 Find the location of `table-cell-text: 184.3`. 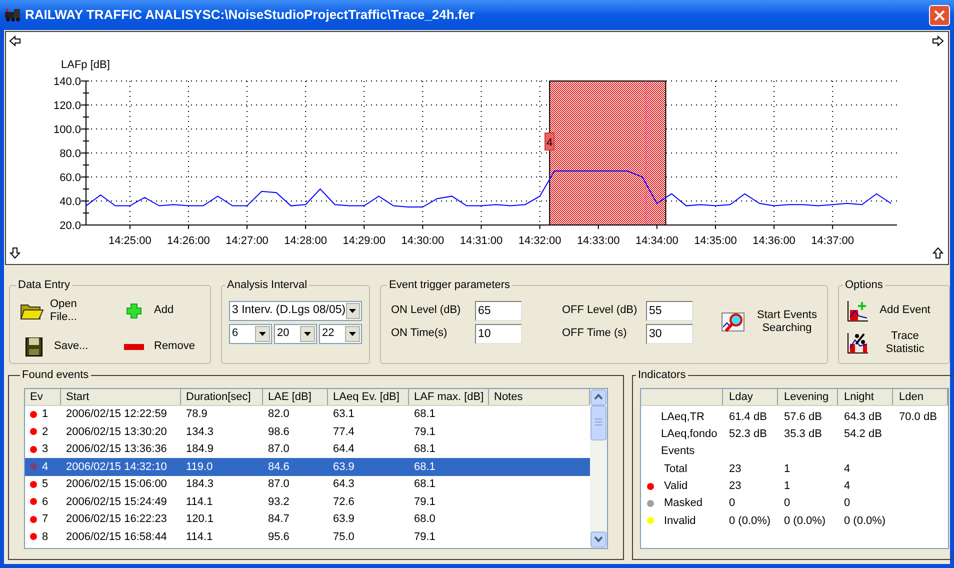

table-cell-text: 184.3 is located at coordinates (200, 484).